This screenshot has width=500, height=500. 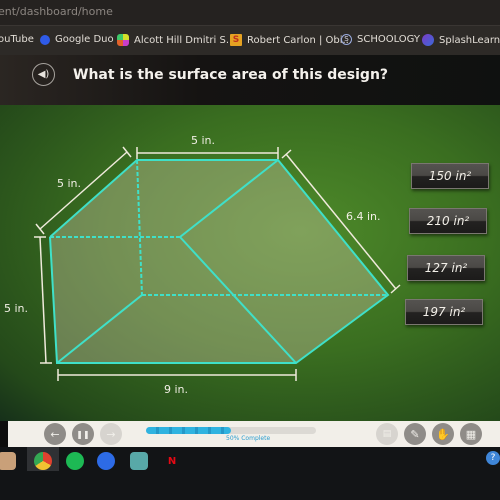 I want to click on bookmark-schoology: S SCHOOLOGY, so click(x=380, y=39).